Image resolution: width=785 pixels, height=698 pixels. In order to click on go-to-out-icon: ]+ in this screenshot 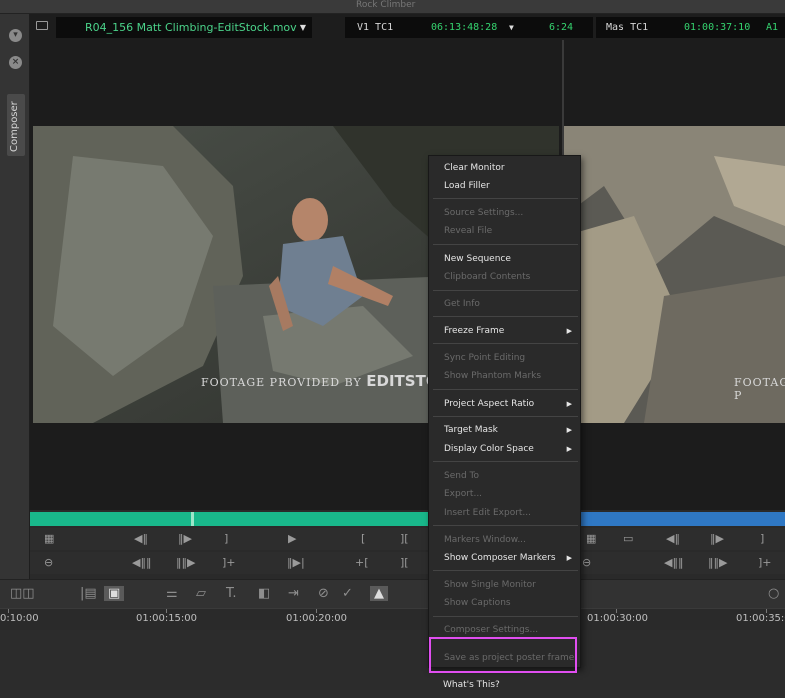, I will do `click(229, 562)`.